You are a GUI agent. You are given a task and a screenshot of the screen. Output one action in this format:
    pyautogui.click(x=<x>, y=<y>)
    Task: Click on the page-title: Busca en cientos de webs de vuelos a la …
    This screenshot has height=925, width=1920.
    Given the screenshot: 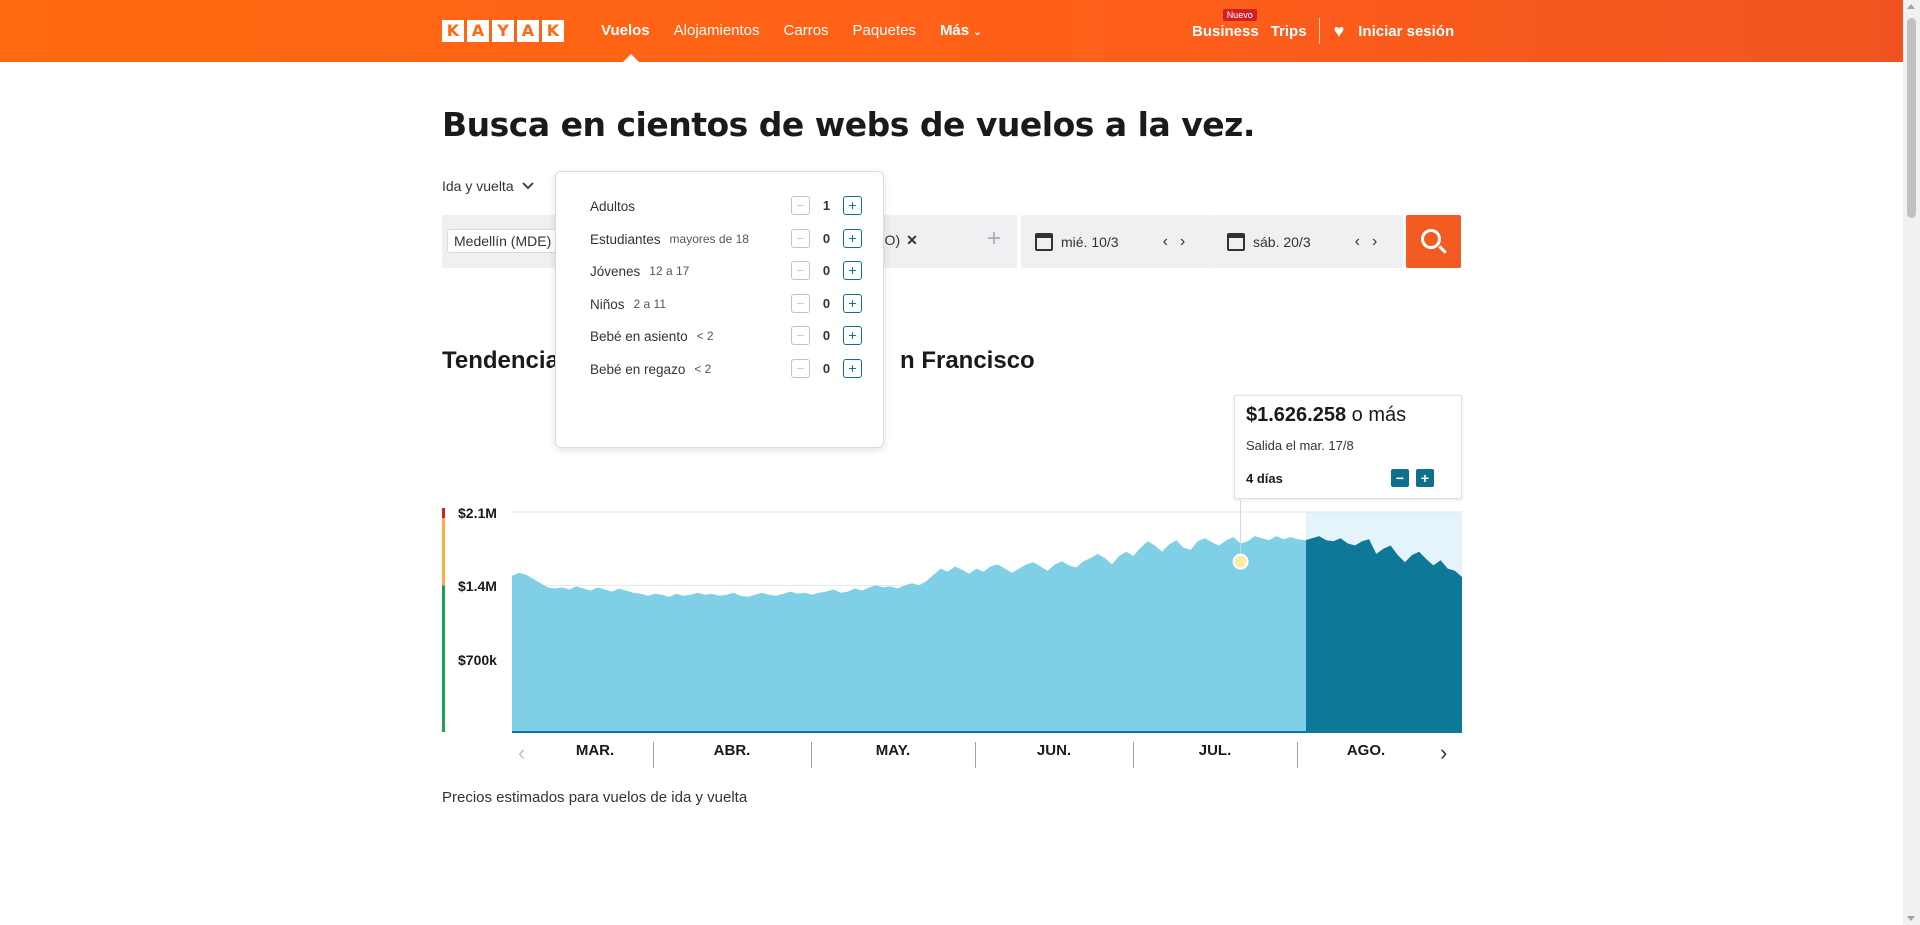 What is the action you would take?
    pyautogui.click(x=848, y=124)
    